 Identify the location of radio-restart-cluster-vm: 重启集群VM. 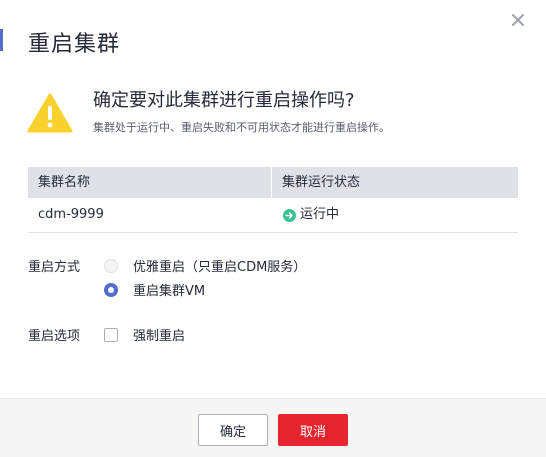
(154, 289).